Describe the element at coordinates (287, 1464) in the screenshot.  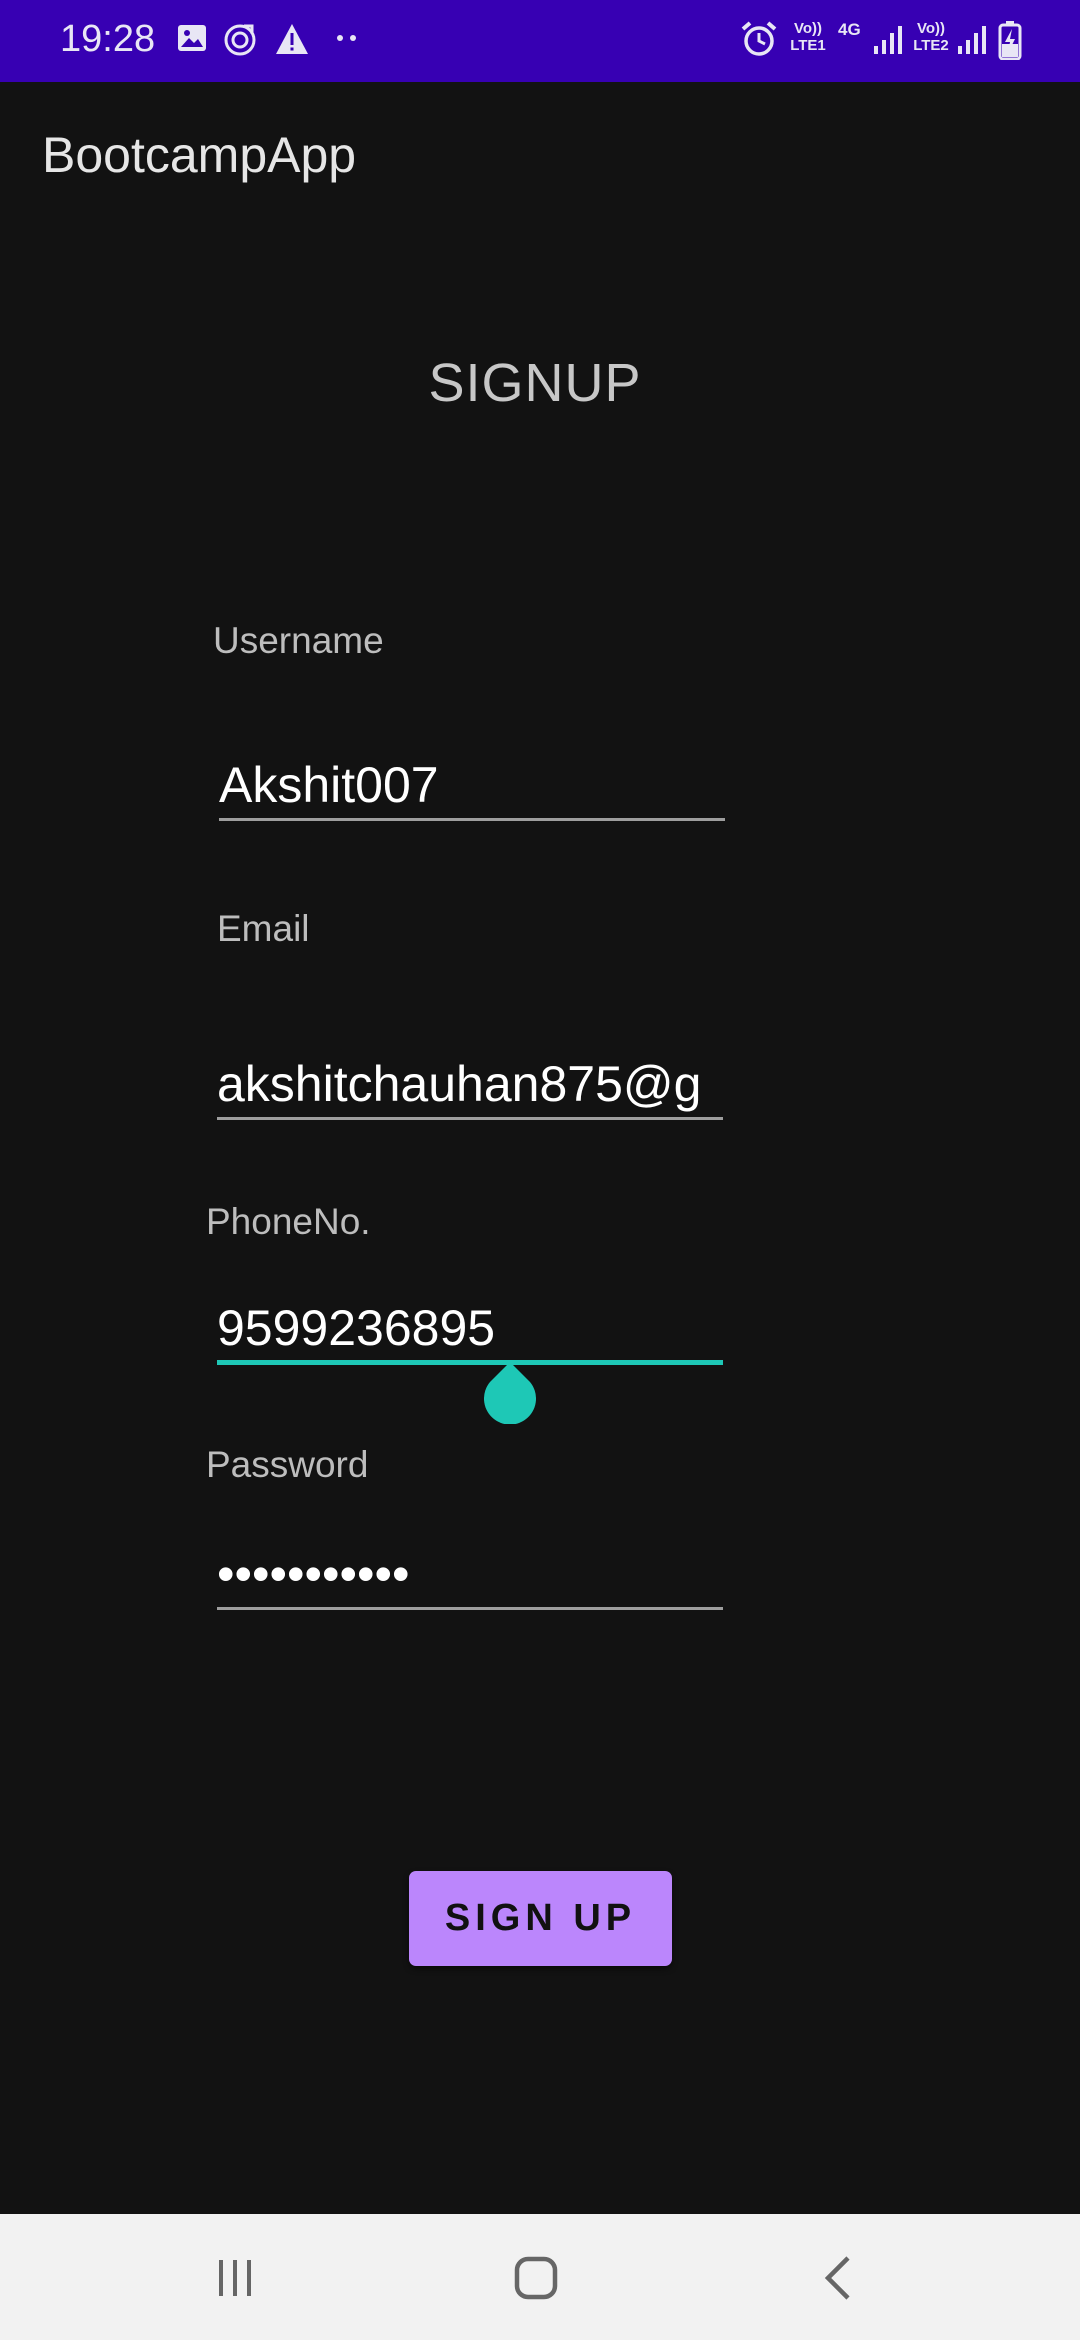
I see `password-label: Password` at that location.